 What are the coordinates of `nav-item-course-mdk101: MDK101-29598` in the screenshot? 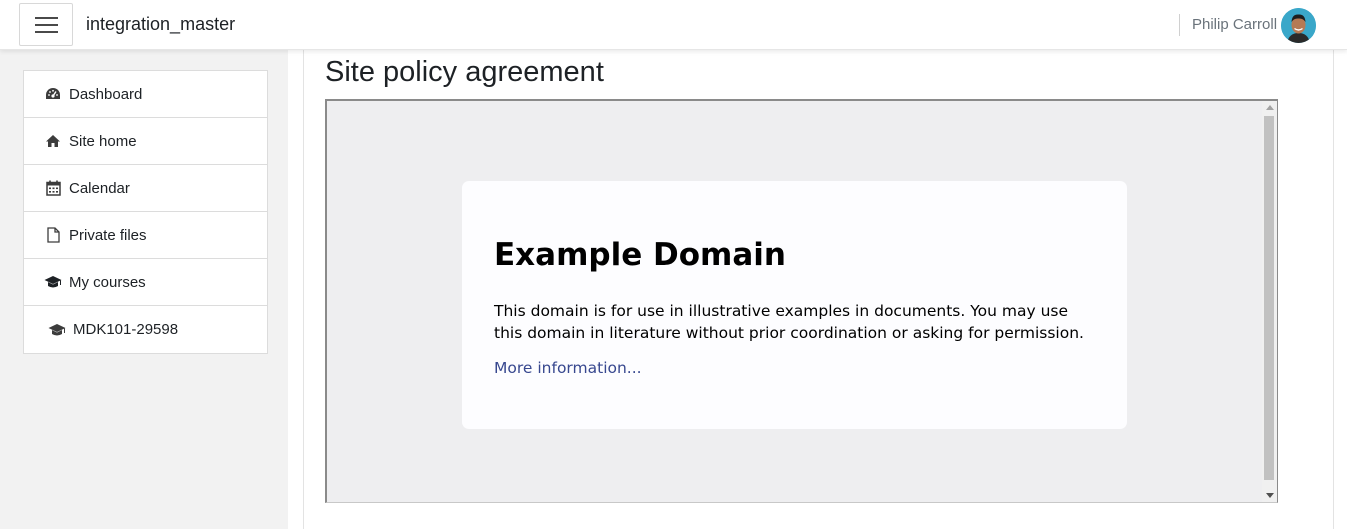 It's located at (145, 329).